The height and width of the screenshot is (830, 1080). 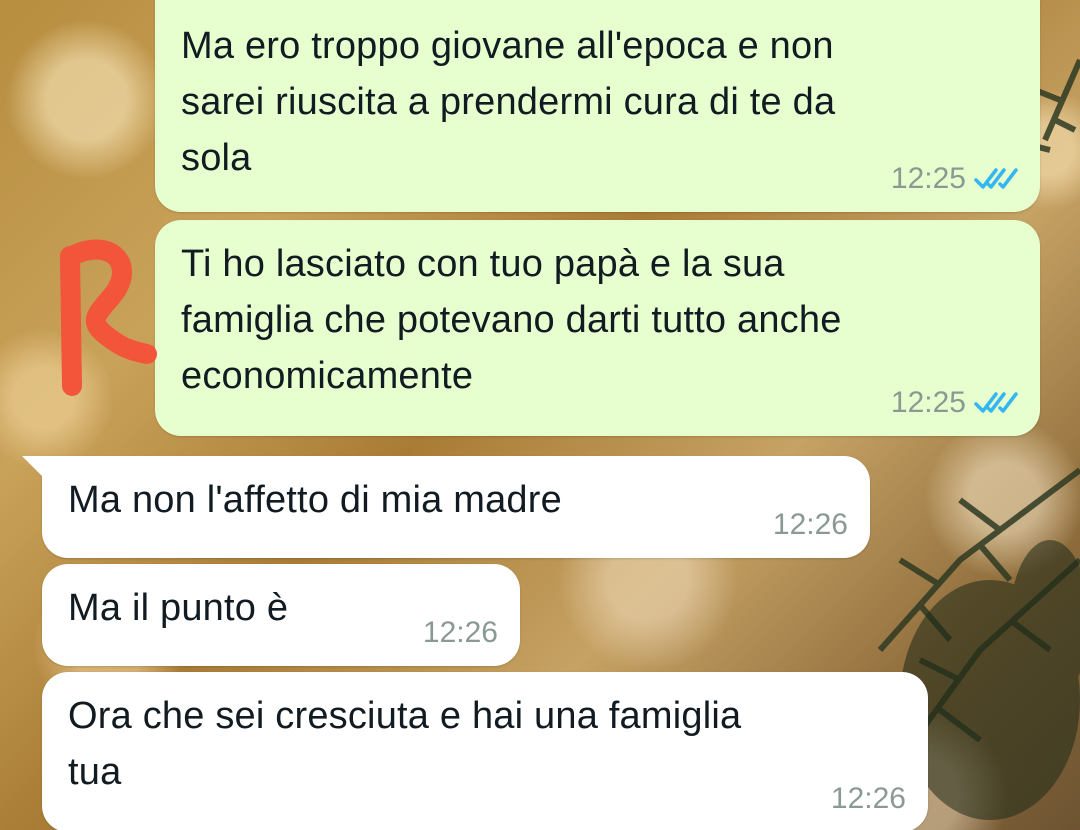 I want to click on incoming-message-bubble: Ma non l'affetto di mia madre 12:26, so click(x=456, y=507).